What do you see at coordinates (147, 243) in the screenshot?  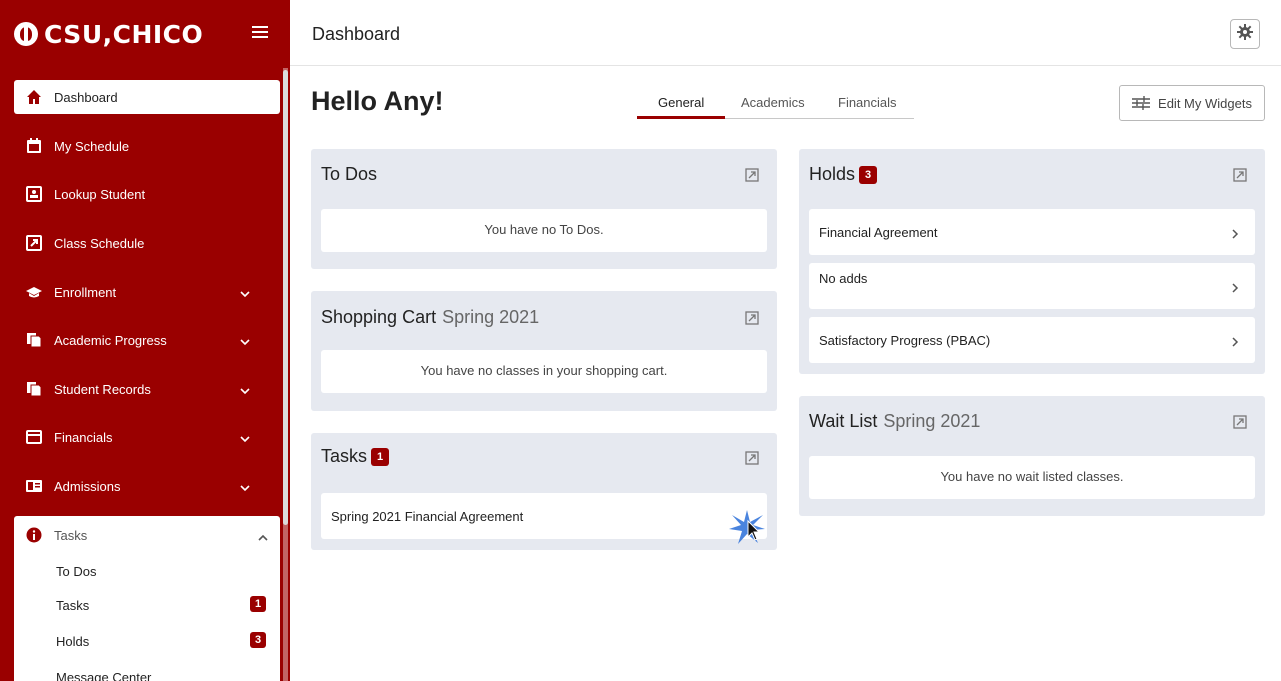 I see `sidebar-item-class-schedule: Class Schedule` at bounding box center [147, 243].